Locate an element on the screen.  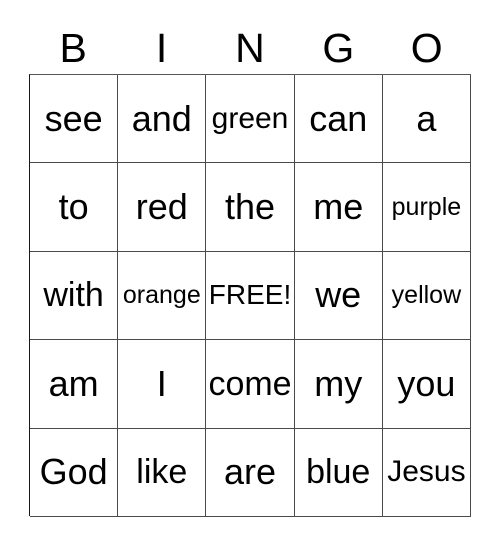
bingo-cell: Jesus is located at coordinates (427, 472).